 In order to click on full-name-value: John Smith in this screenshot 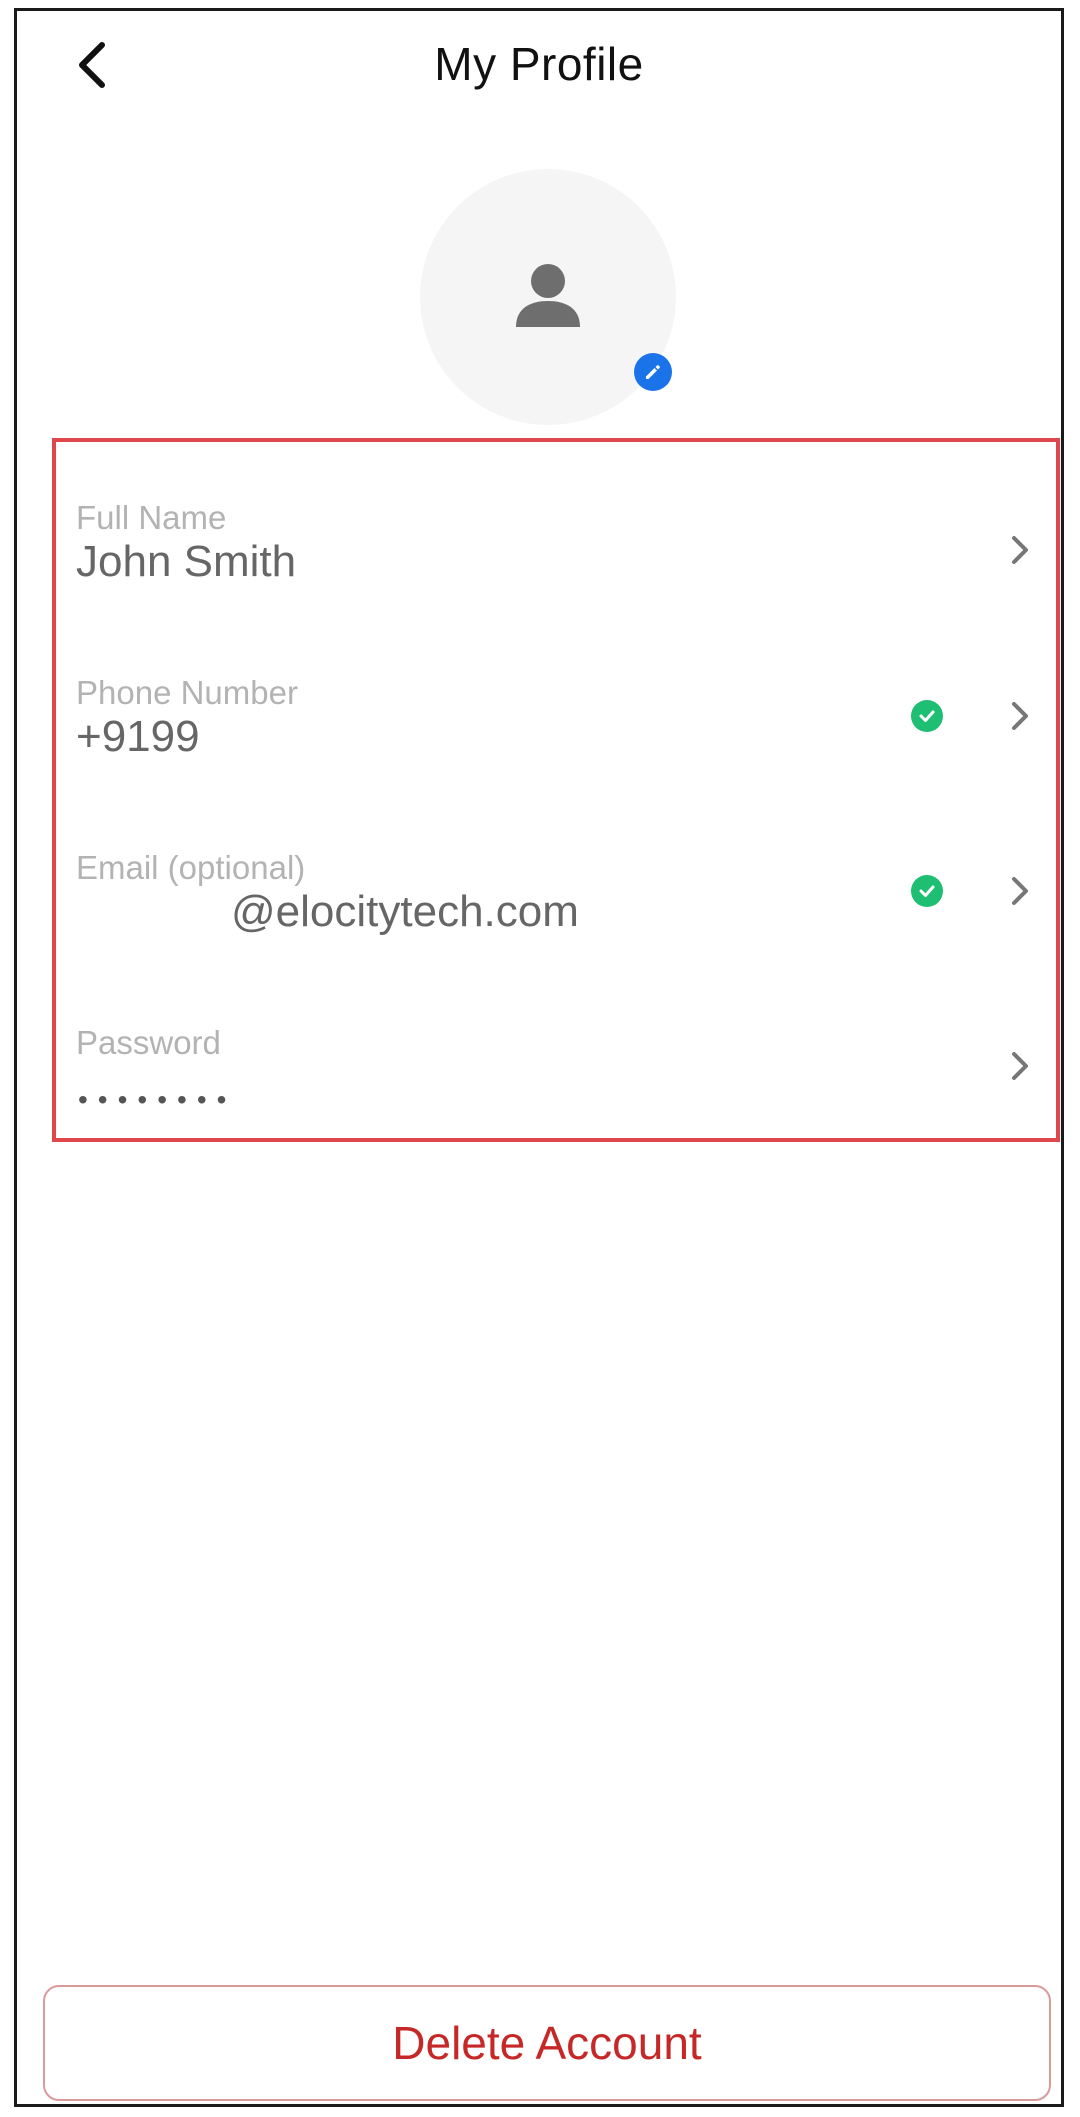, I will do `click(186, 561)`.